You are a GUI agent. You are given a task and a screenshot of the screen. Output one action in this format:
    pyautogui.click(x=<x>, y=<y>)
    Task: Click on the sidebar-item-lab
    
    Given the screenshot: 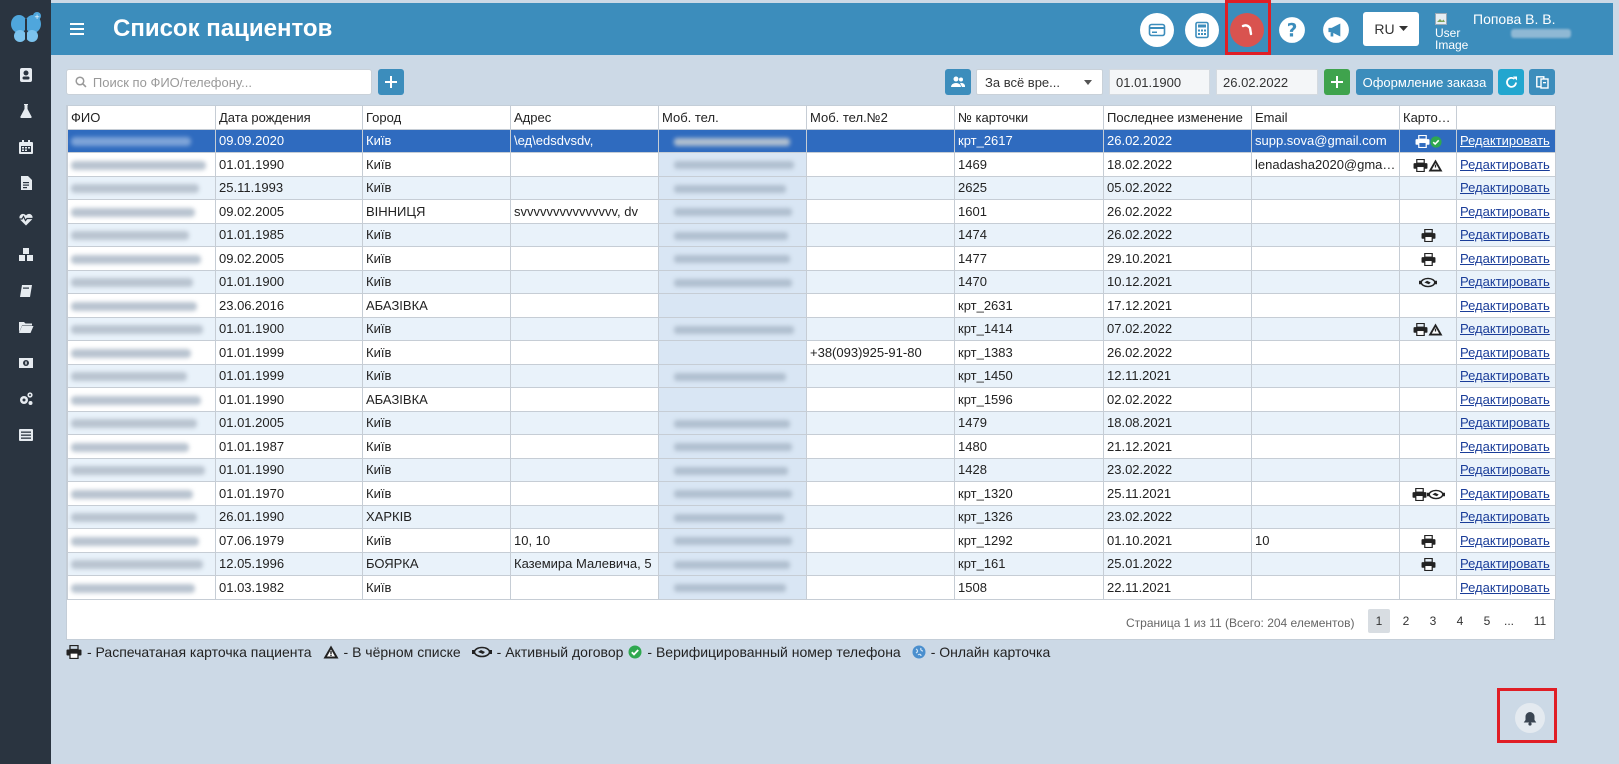 What is the action you would take?
    pyautogui.click(x=25, y=111)
    